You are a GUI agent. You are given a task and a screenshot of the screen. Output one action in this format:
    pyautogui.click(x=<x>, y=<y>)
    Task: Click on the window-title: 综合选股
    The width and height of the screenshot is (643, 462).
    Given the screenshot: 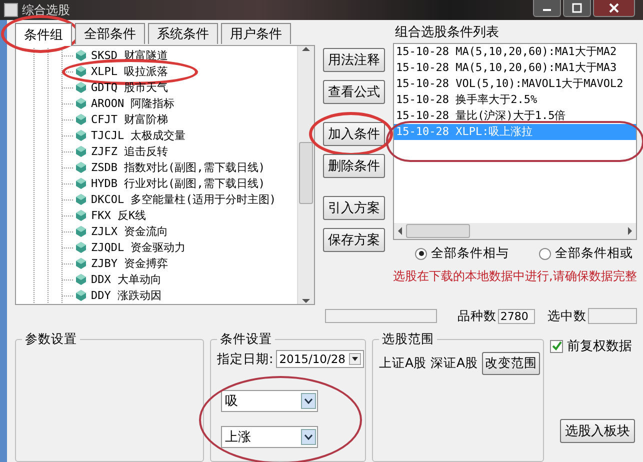 What is the action you would take?
    pyautogui.click(x=46, y=10)
    